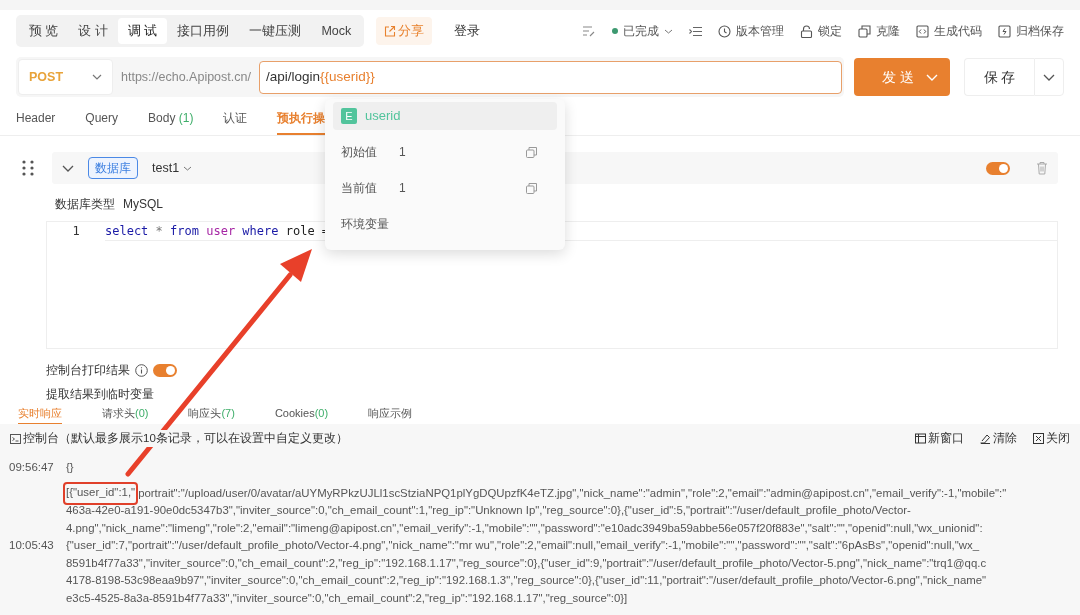 The width and height of the screenshot is (1080, 615). Describe the element at coordinates (527, 563) in the screenshot. I see `log-line: 8591b4f77a33","inviter_source":0,"ch_email_count":2,"reg_ip":"192.168.1.17","reg_source":0},{"user_id":9,"portrait":"/user/default_profile_photo/Vector-5.png","nick_name":"trq1@qq.c` at that location.